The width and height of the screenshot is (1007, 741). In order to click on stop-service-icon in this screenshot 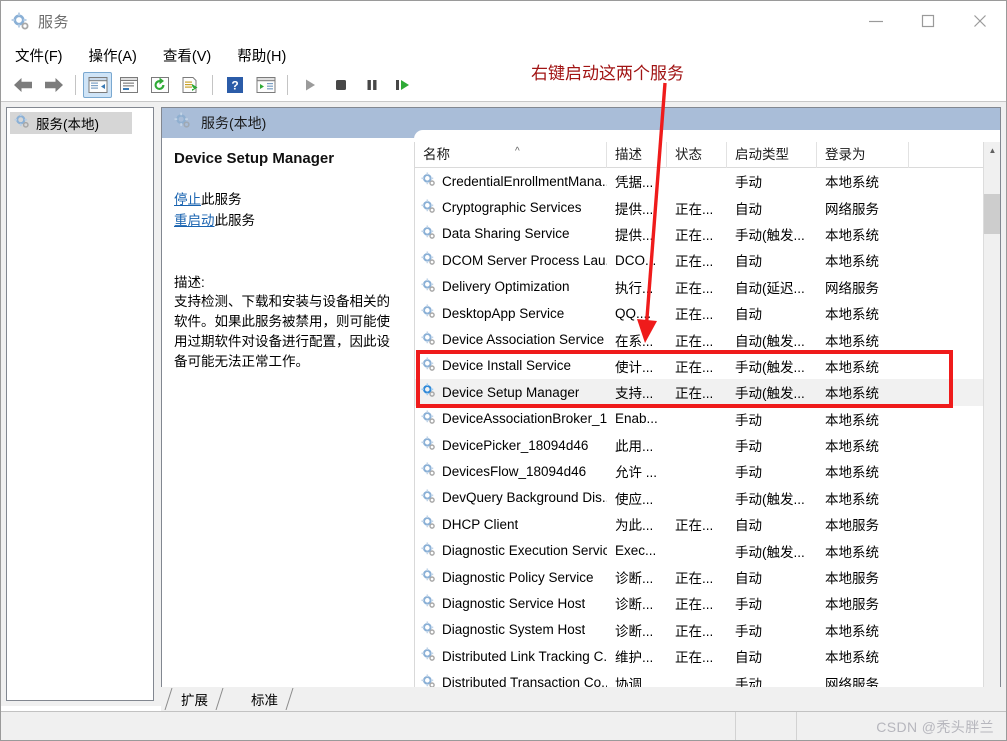, I will do `click(340, 85)`.